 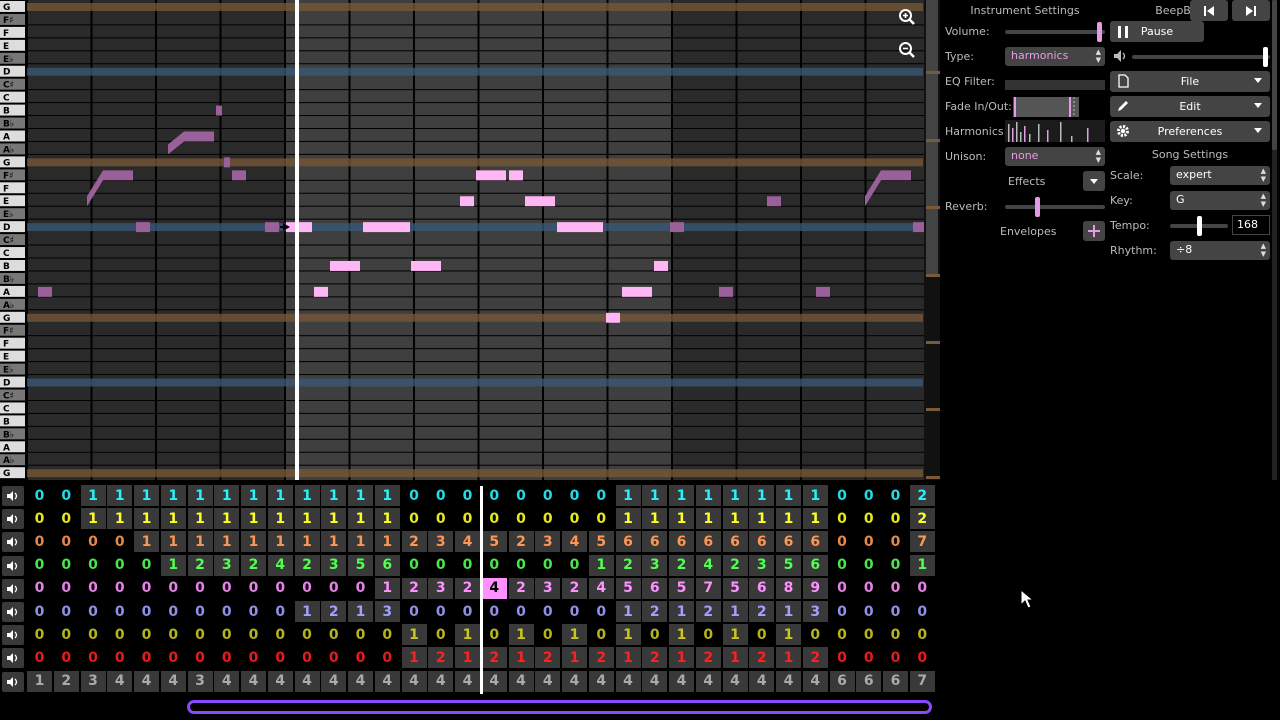 What do you see at coordinates (1055, 32) in the screenshot?
I see `instrument-volume-slider` at bounding box center [1055, 32].